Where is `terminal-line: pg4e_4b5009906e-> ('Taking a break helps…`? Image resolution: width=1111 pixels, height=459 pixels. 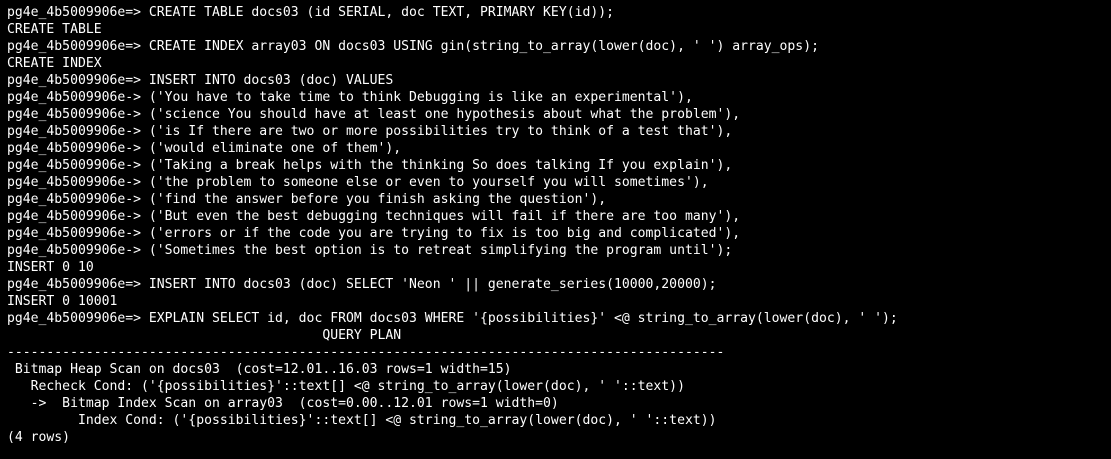 terminal-line: pg4e_4b5009906e-> ('Taking a break helps… is located at coordinates (370, 165).